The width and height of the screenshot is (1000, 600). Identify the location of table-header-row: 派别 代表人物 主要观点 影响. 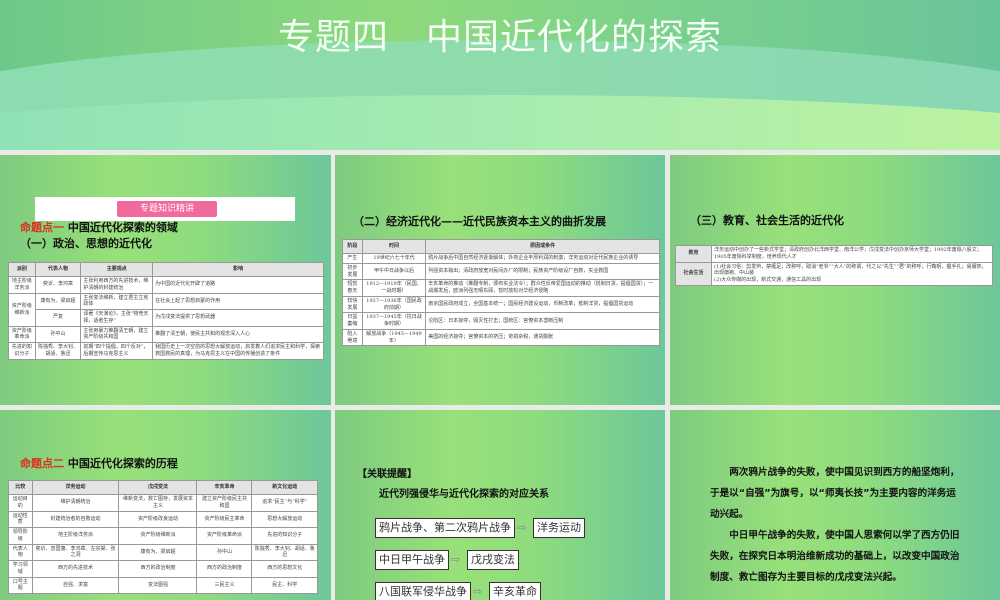
(166, 269).